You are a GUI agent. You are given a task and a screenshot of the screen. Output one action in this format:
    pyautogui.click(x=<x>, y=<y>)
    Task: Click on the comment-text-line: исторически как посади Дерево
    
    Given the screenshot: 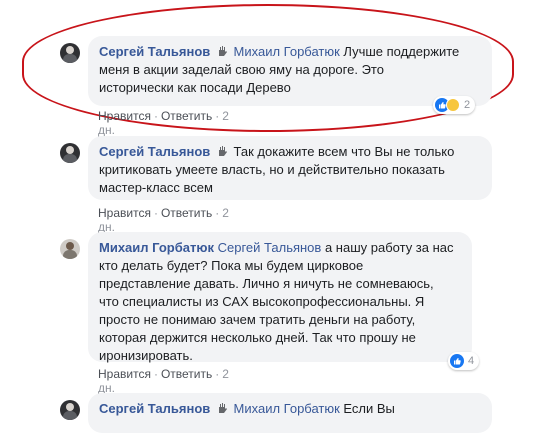 What is the action you would take?
    pyautogui.click(x=195, y=87)
    